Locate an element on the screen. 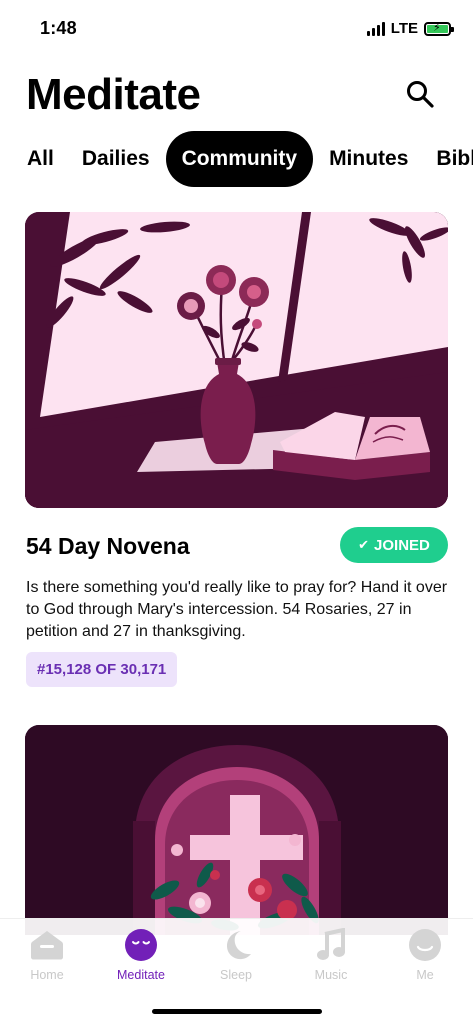 This screenshot has height=1024, width=473. moon-icon is located at coordinates (236, 945).